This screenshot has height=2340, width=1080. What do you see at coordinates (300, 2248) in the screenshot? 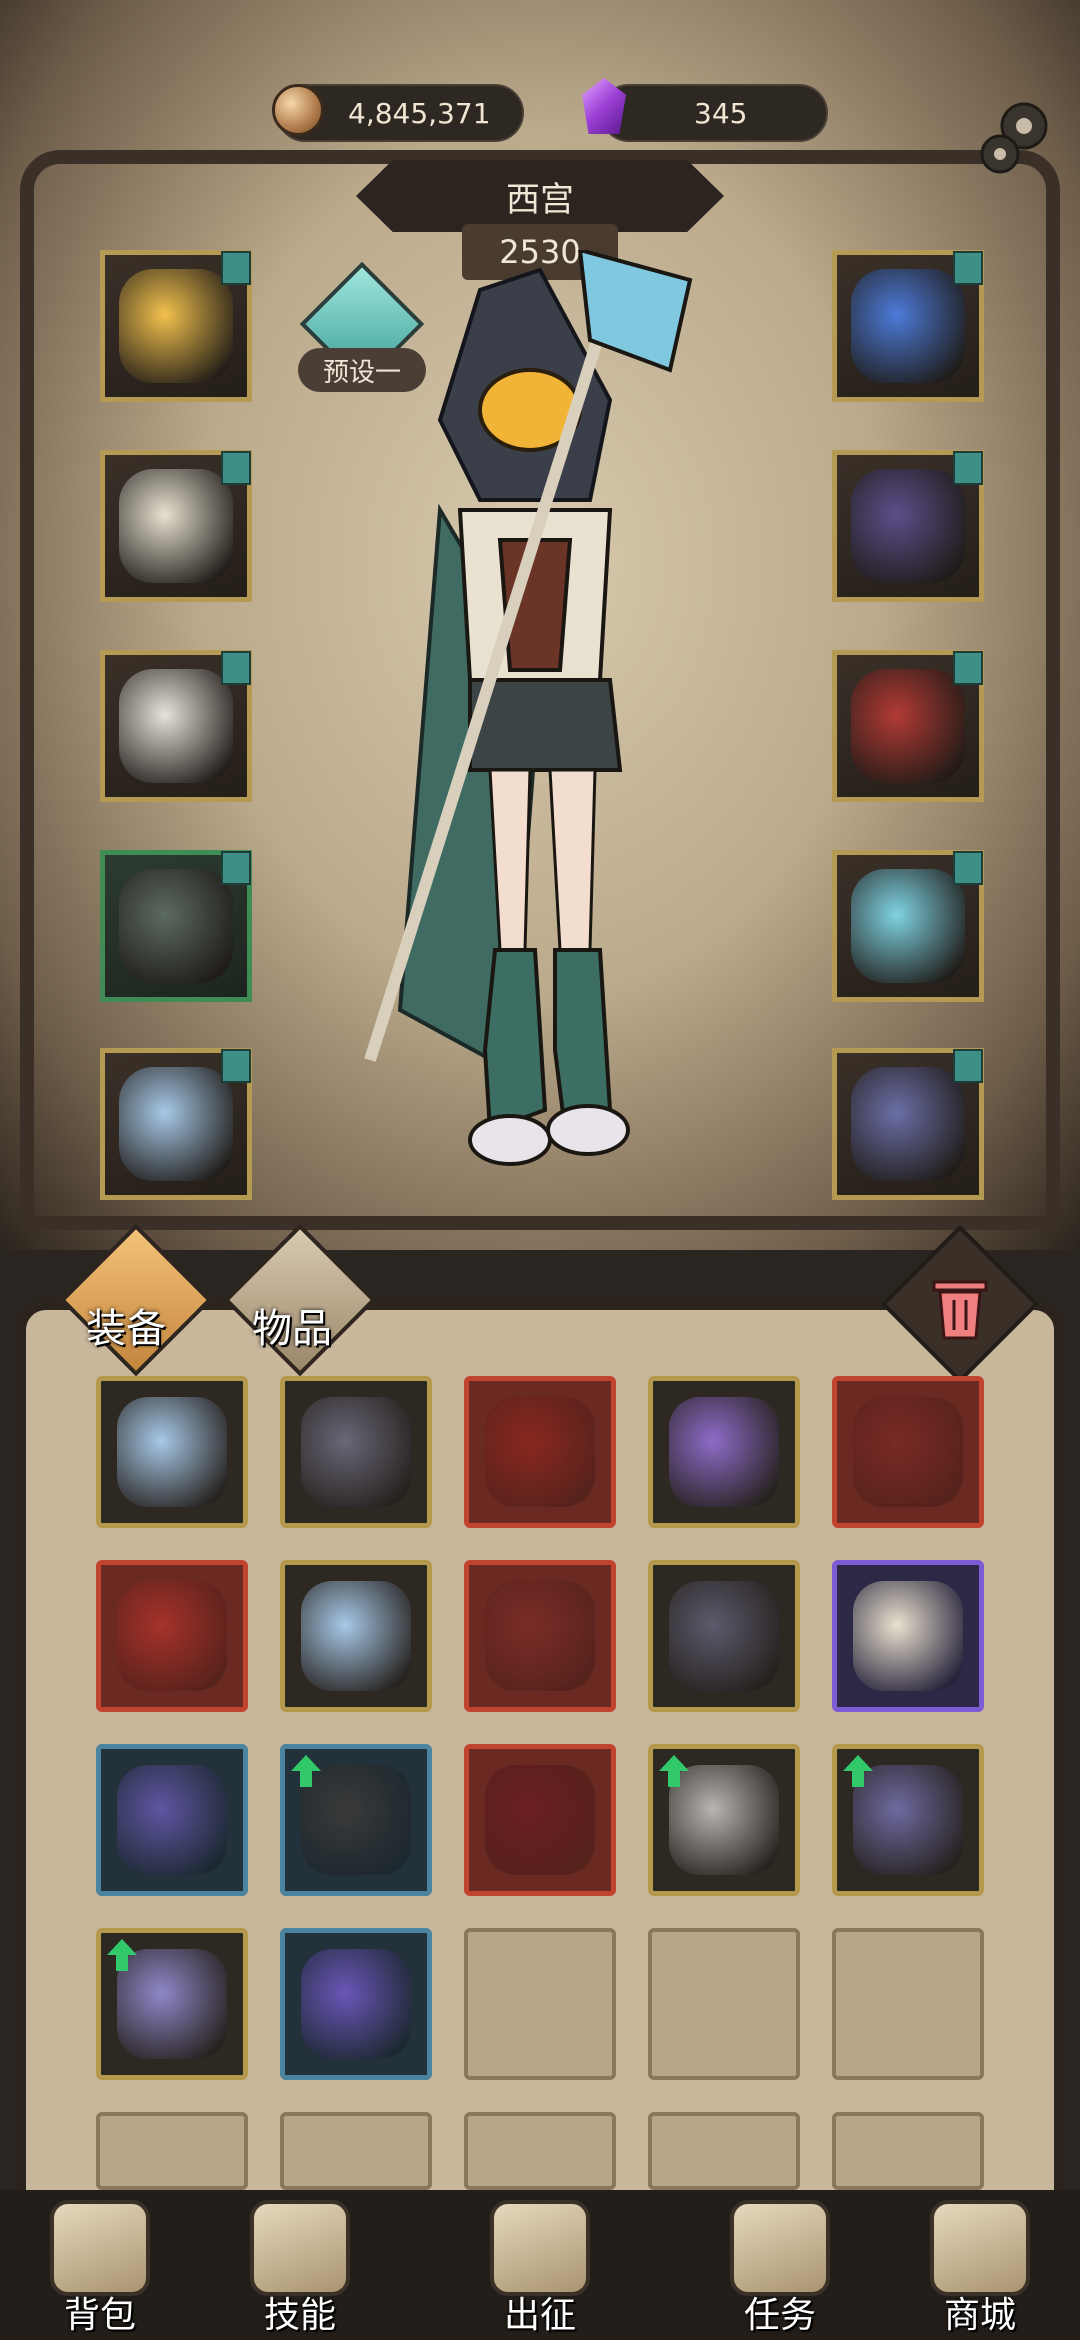
I see `skill-book-icon` at bounding box center [300, 2248].